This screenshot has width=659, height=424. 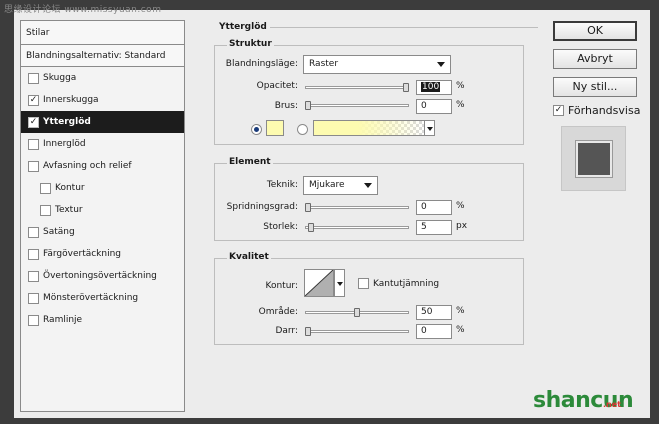 I want to click on technique-value: Mjukare, so click(x=327, y=185).